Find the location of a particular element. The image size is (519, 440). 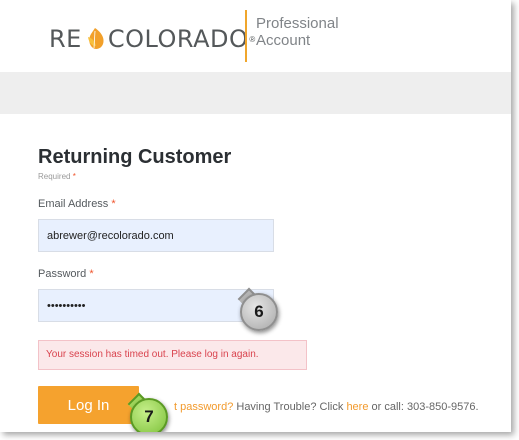

nav-bar is located at coordinates (255, 93).